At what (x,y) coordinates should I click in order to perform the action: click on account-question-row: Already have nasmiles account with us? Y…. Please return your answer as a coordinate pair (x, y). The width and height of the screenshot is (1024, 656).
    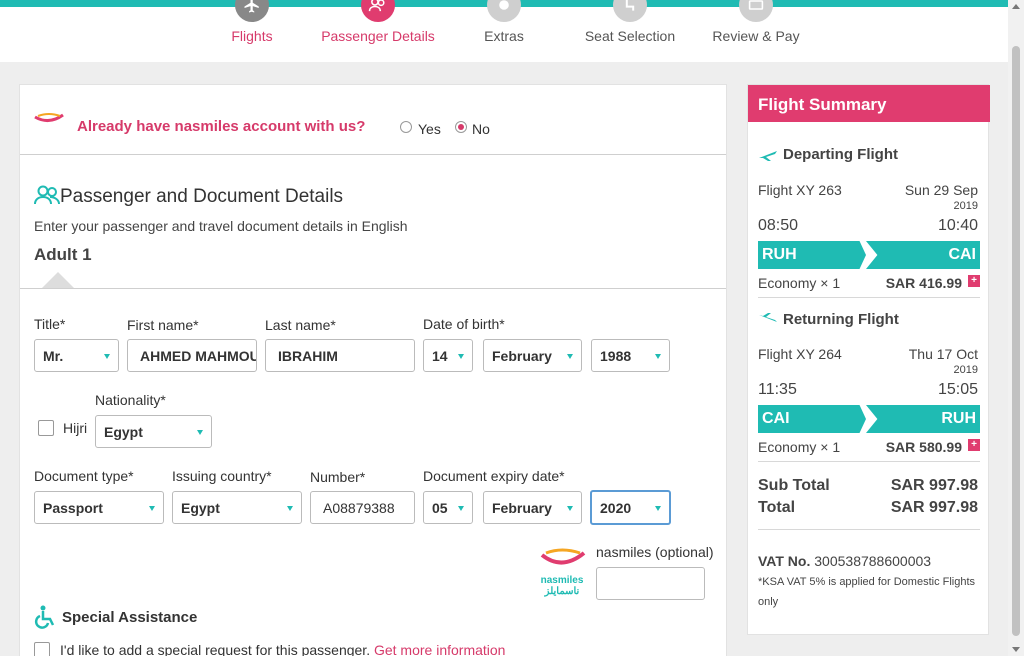
    Looking at the image, I should click on (373, 120).